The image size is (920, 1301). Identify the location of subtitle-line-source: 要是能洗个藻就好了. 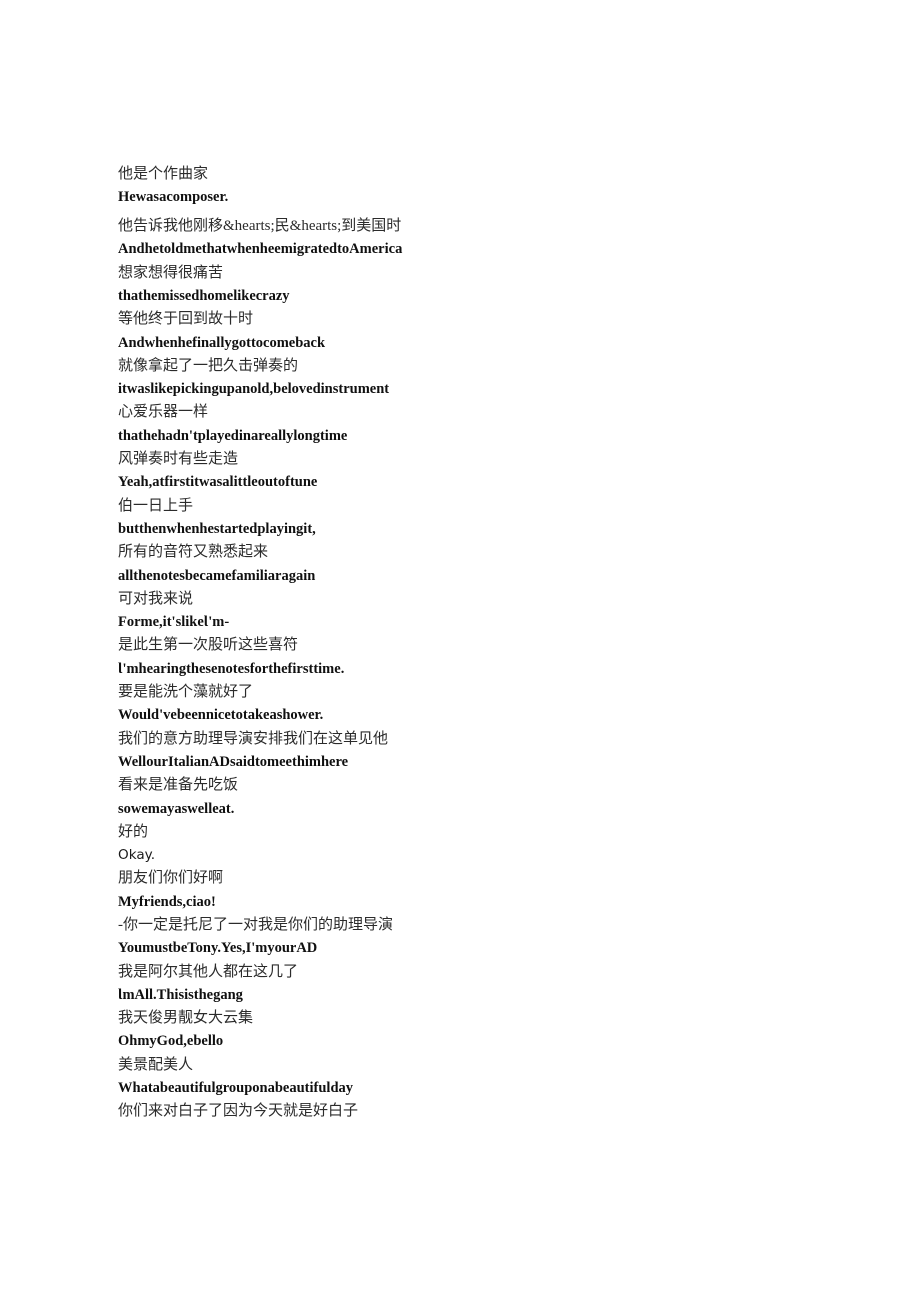
(186, 692).